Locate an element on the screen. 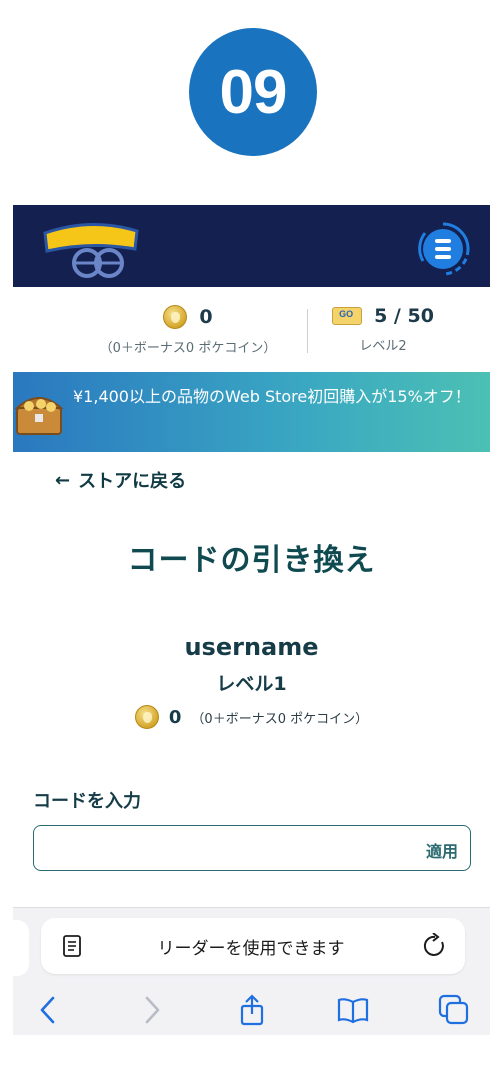 This screenshot has height=1066, width=503. address-text: リーダーを使用できます is located at coordinates (251, 949).